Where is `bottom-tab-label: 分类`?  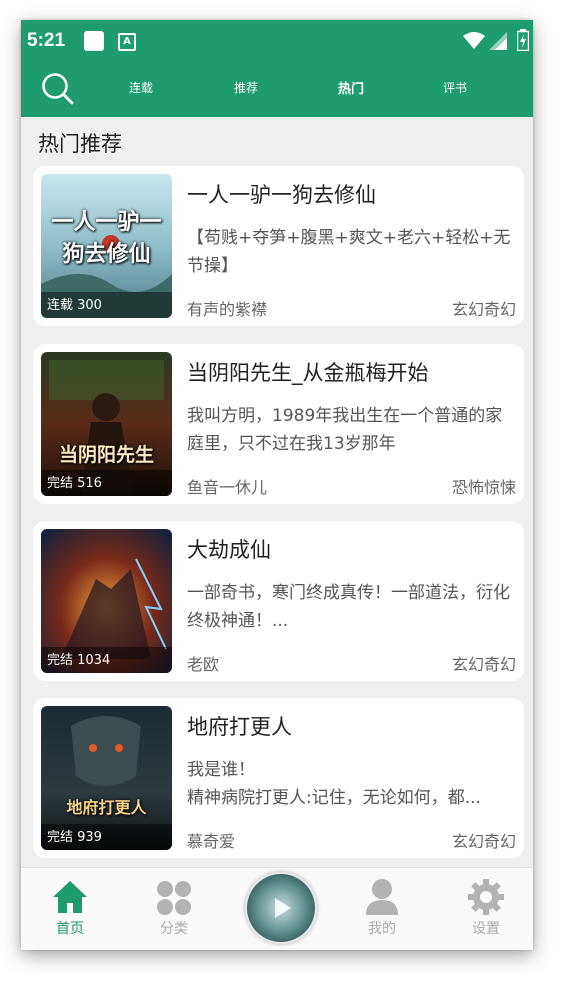 bottom-tab-label: 分类 is located at coordinates (174, 929).